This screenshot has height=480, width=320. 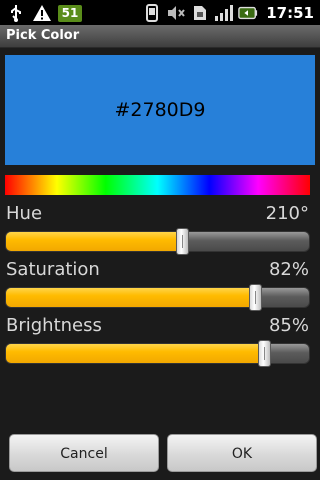 What do you see at coordinates (157, 185) in the screenshot?
I see `hue-spectrum-bar` at bounding box center [157, 185].